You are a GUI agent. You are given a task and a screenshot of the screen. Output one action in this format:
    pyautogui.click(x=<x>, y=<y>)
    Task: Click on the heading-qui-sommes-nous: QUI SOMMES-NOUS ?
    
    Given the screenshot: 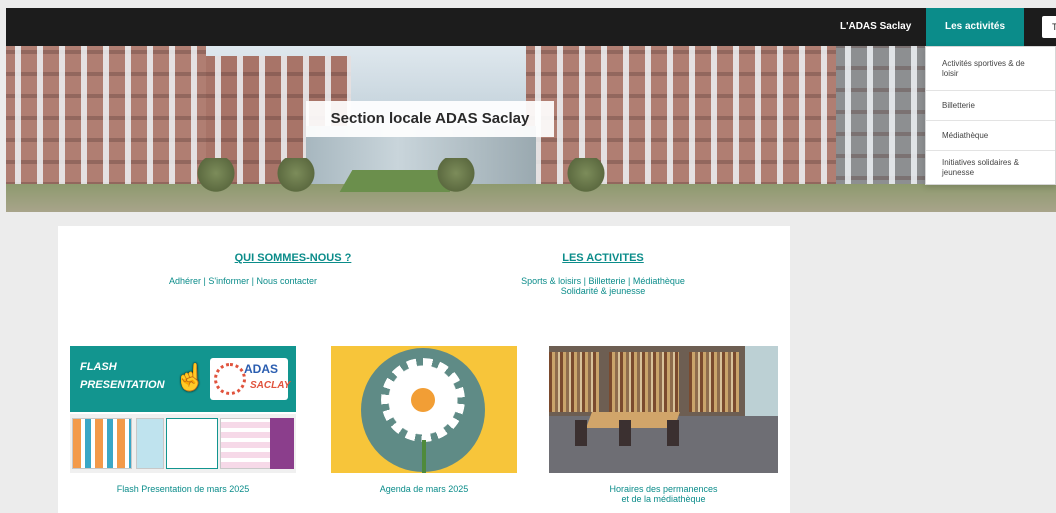 What is the action you would take?
    pyautogui.click(x=293, y=258)
    